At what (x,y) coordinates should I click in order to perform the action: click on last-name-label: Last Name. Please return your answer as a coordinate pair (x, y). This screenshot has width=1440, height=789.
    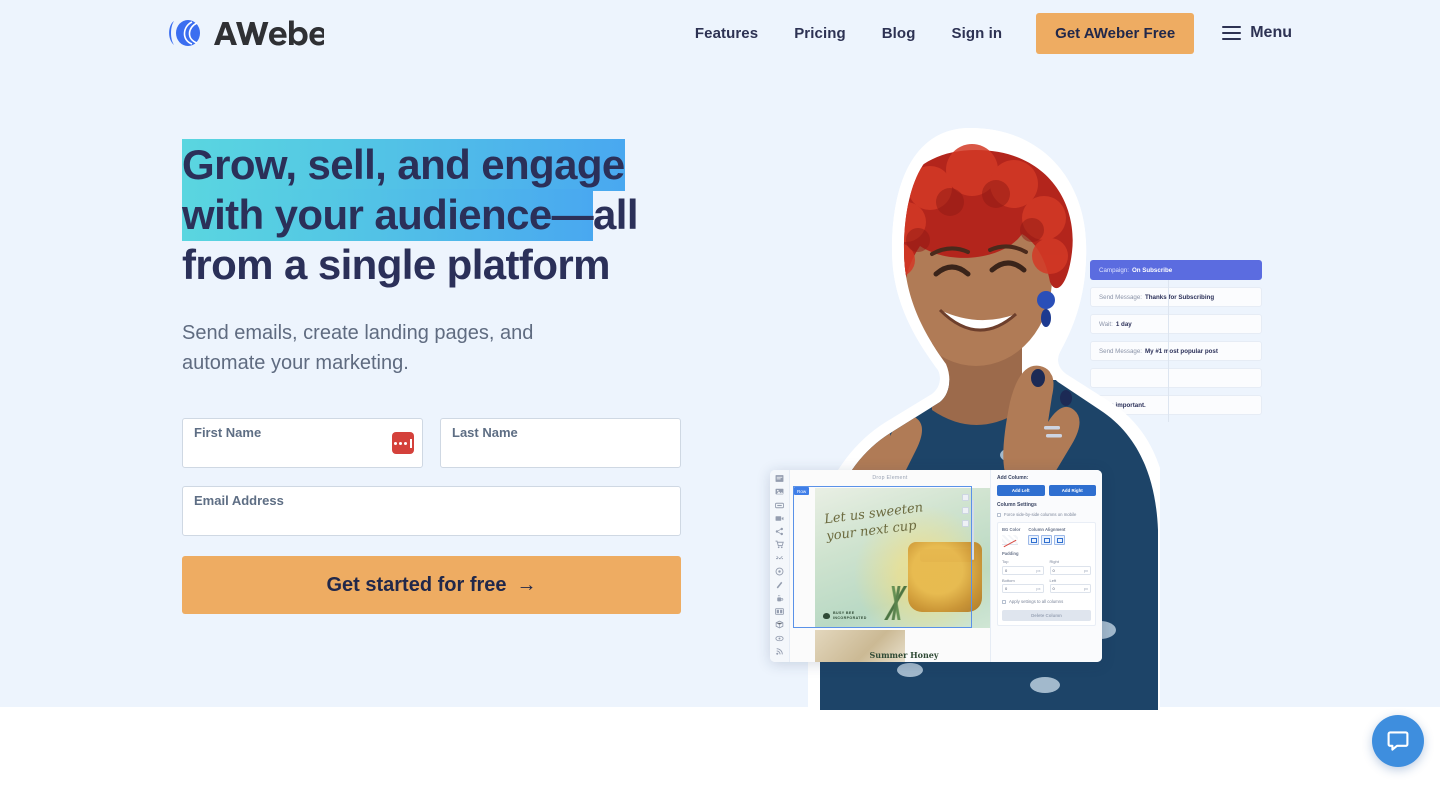
    Looking at the image, I should click on (485, 432).